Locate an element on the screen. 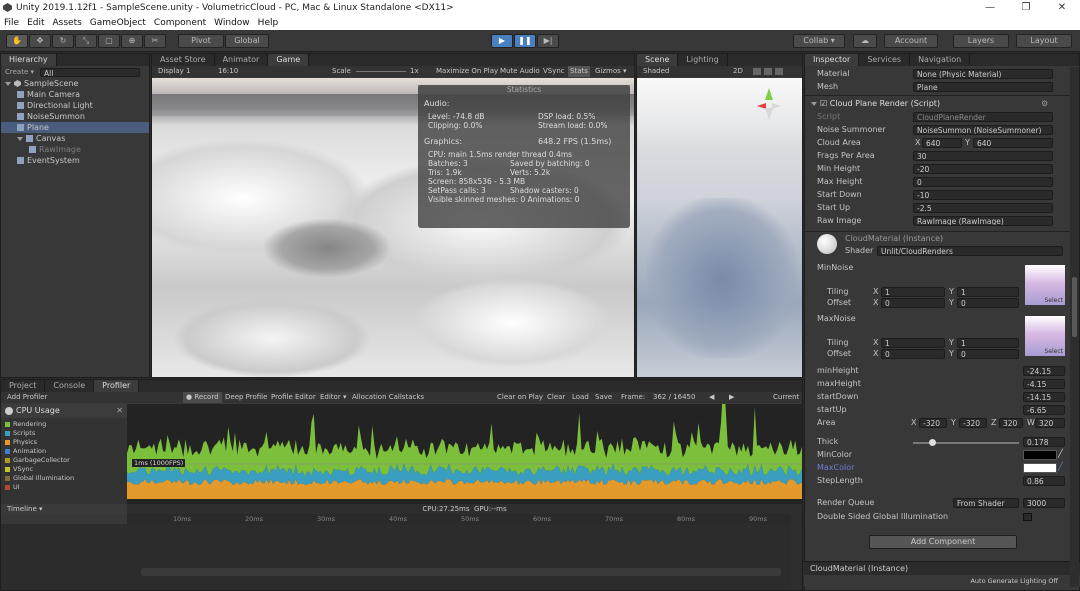 This screenshot has width=1080, height=591. tab-asset-store: Asset Store is located at coordinates (183, 60).